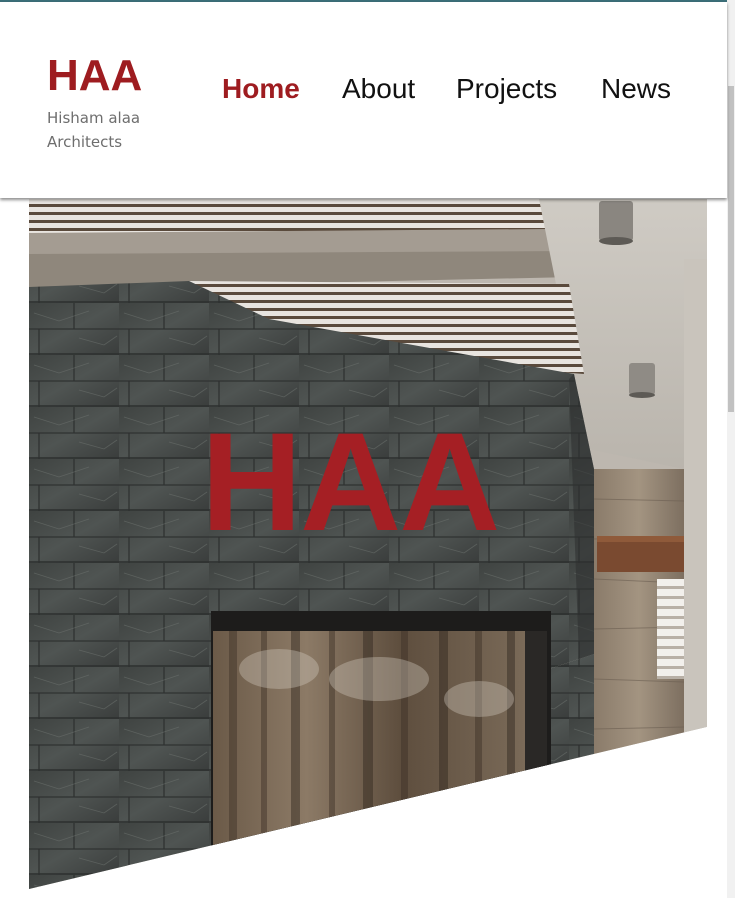 This screenshot has width=735, height=898. What do you see at coordinates (94, 76) in the screenshot?
I see `site-logo: HAA` at bounding box center [94, 76].